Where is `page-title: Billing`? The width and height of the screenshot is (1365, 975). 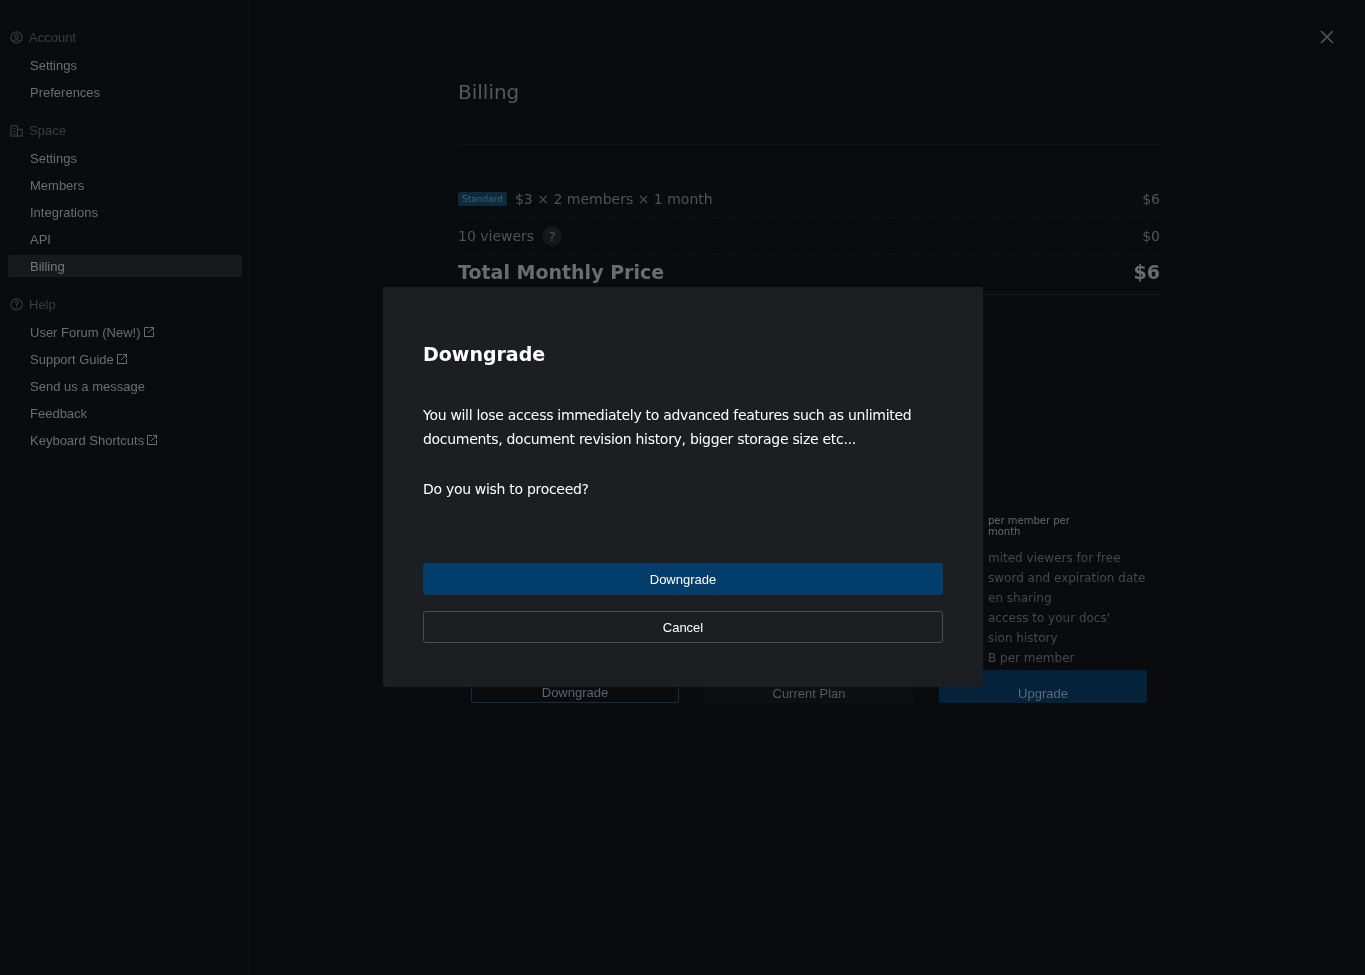 page-title: Billing is located at coordinates (489, 93).